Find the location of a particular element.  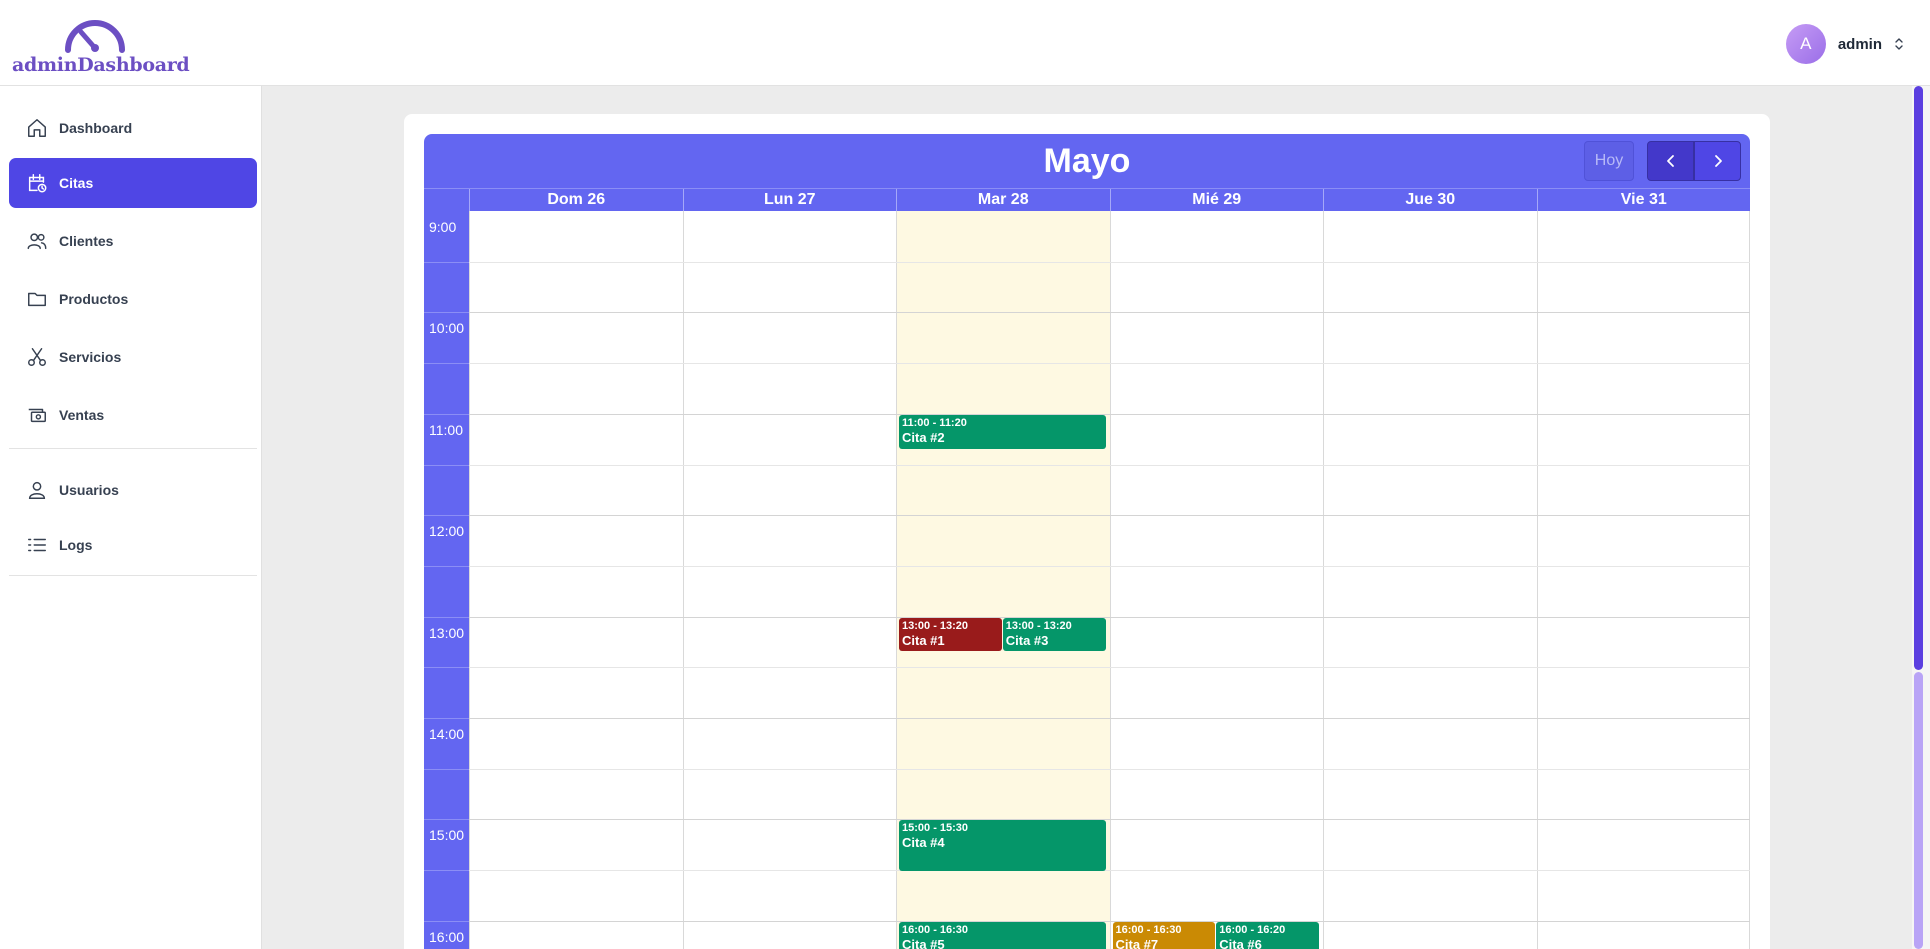

day-header: Dom 26 is located at coordinates (576, 200).